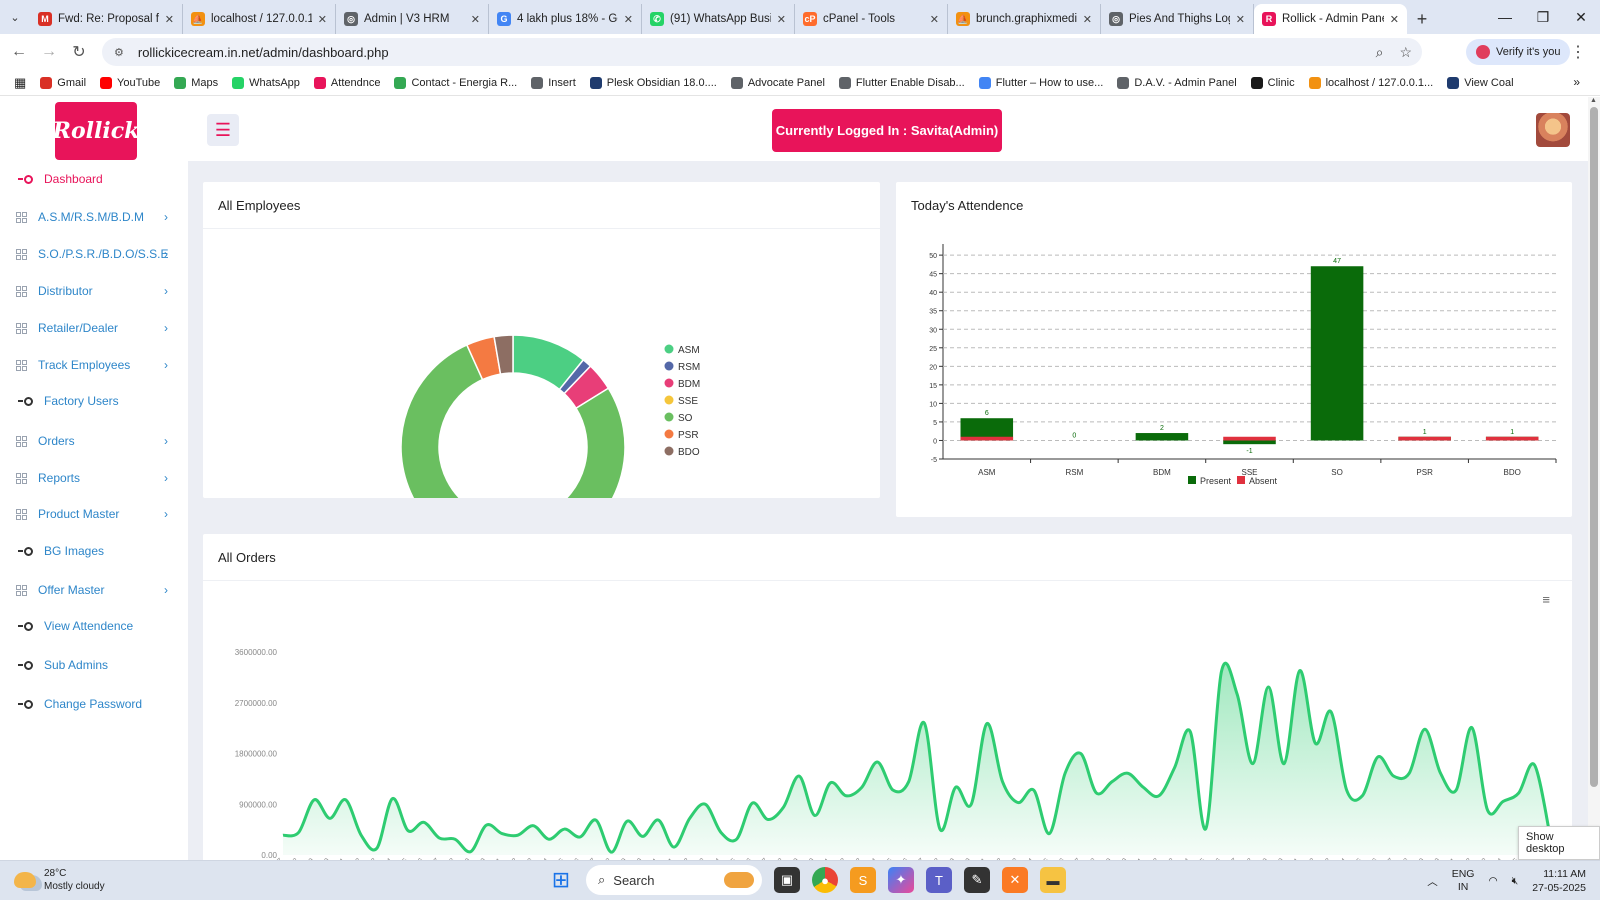  What do you see at coordinates (777, 82) in the screenshot?
I see `bookmark-item: Advocate Panel` at bounding box center [777, 82].